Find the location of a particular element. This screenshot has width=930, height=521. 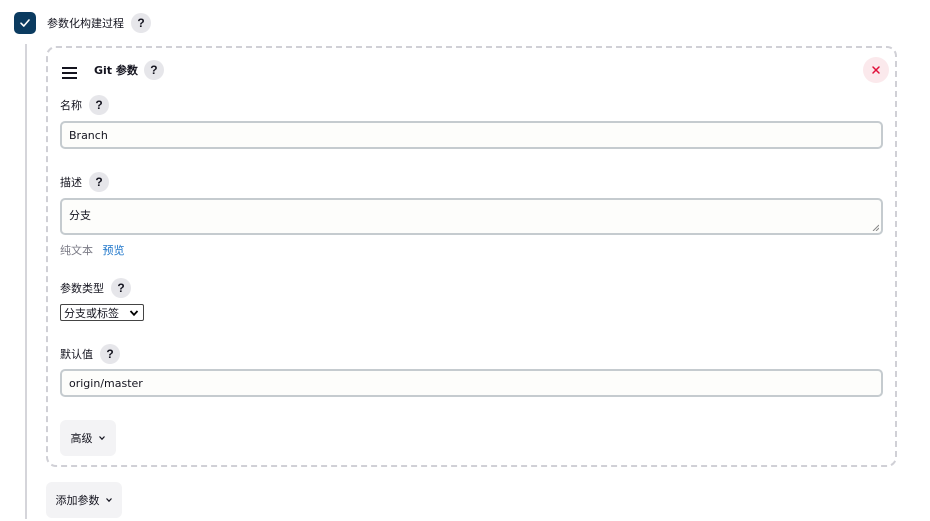

advanced-button: 高级 is located at coordinates (88, 438).